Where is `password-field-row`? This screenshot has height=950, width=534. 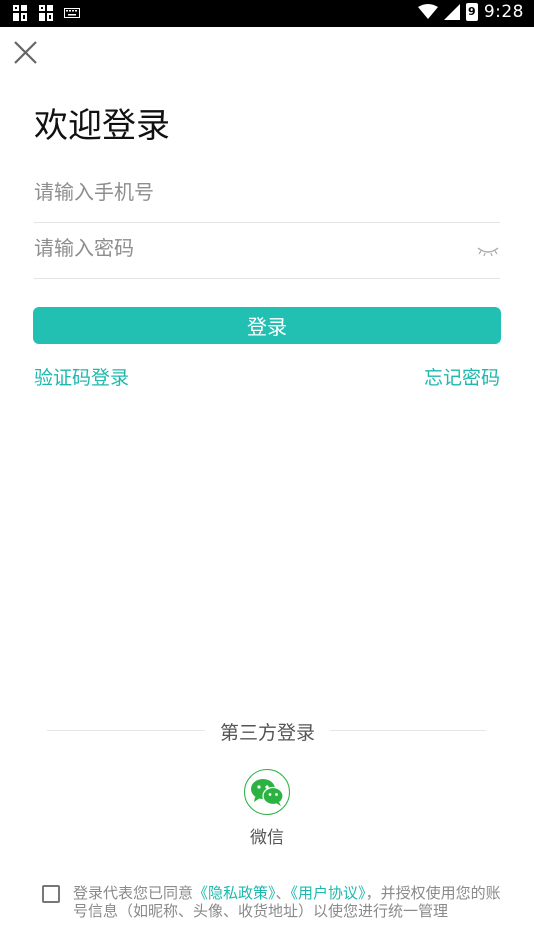 password-field-row is located at coordinates (267, 253).